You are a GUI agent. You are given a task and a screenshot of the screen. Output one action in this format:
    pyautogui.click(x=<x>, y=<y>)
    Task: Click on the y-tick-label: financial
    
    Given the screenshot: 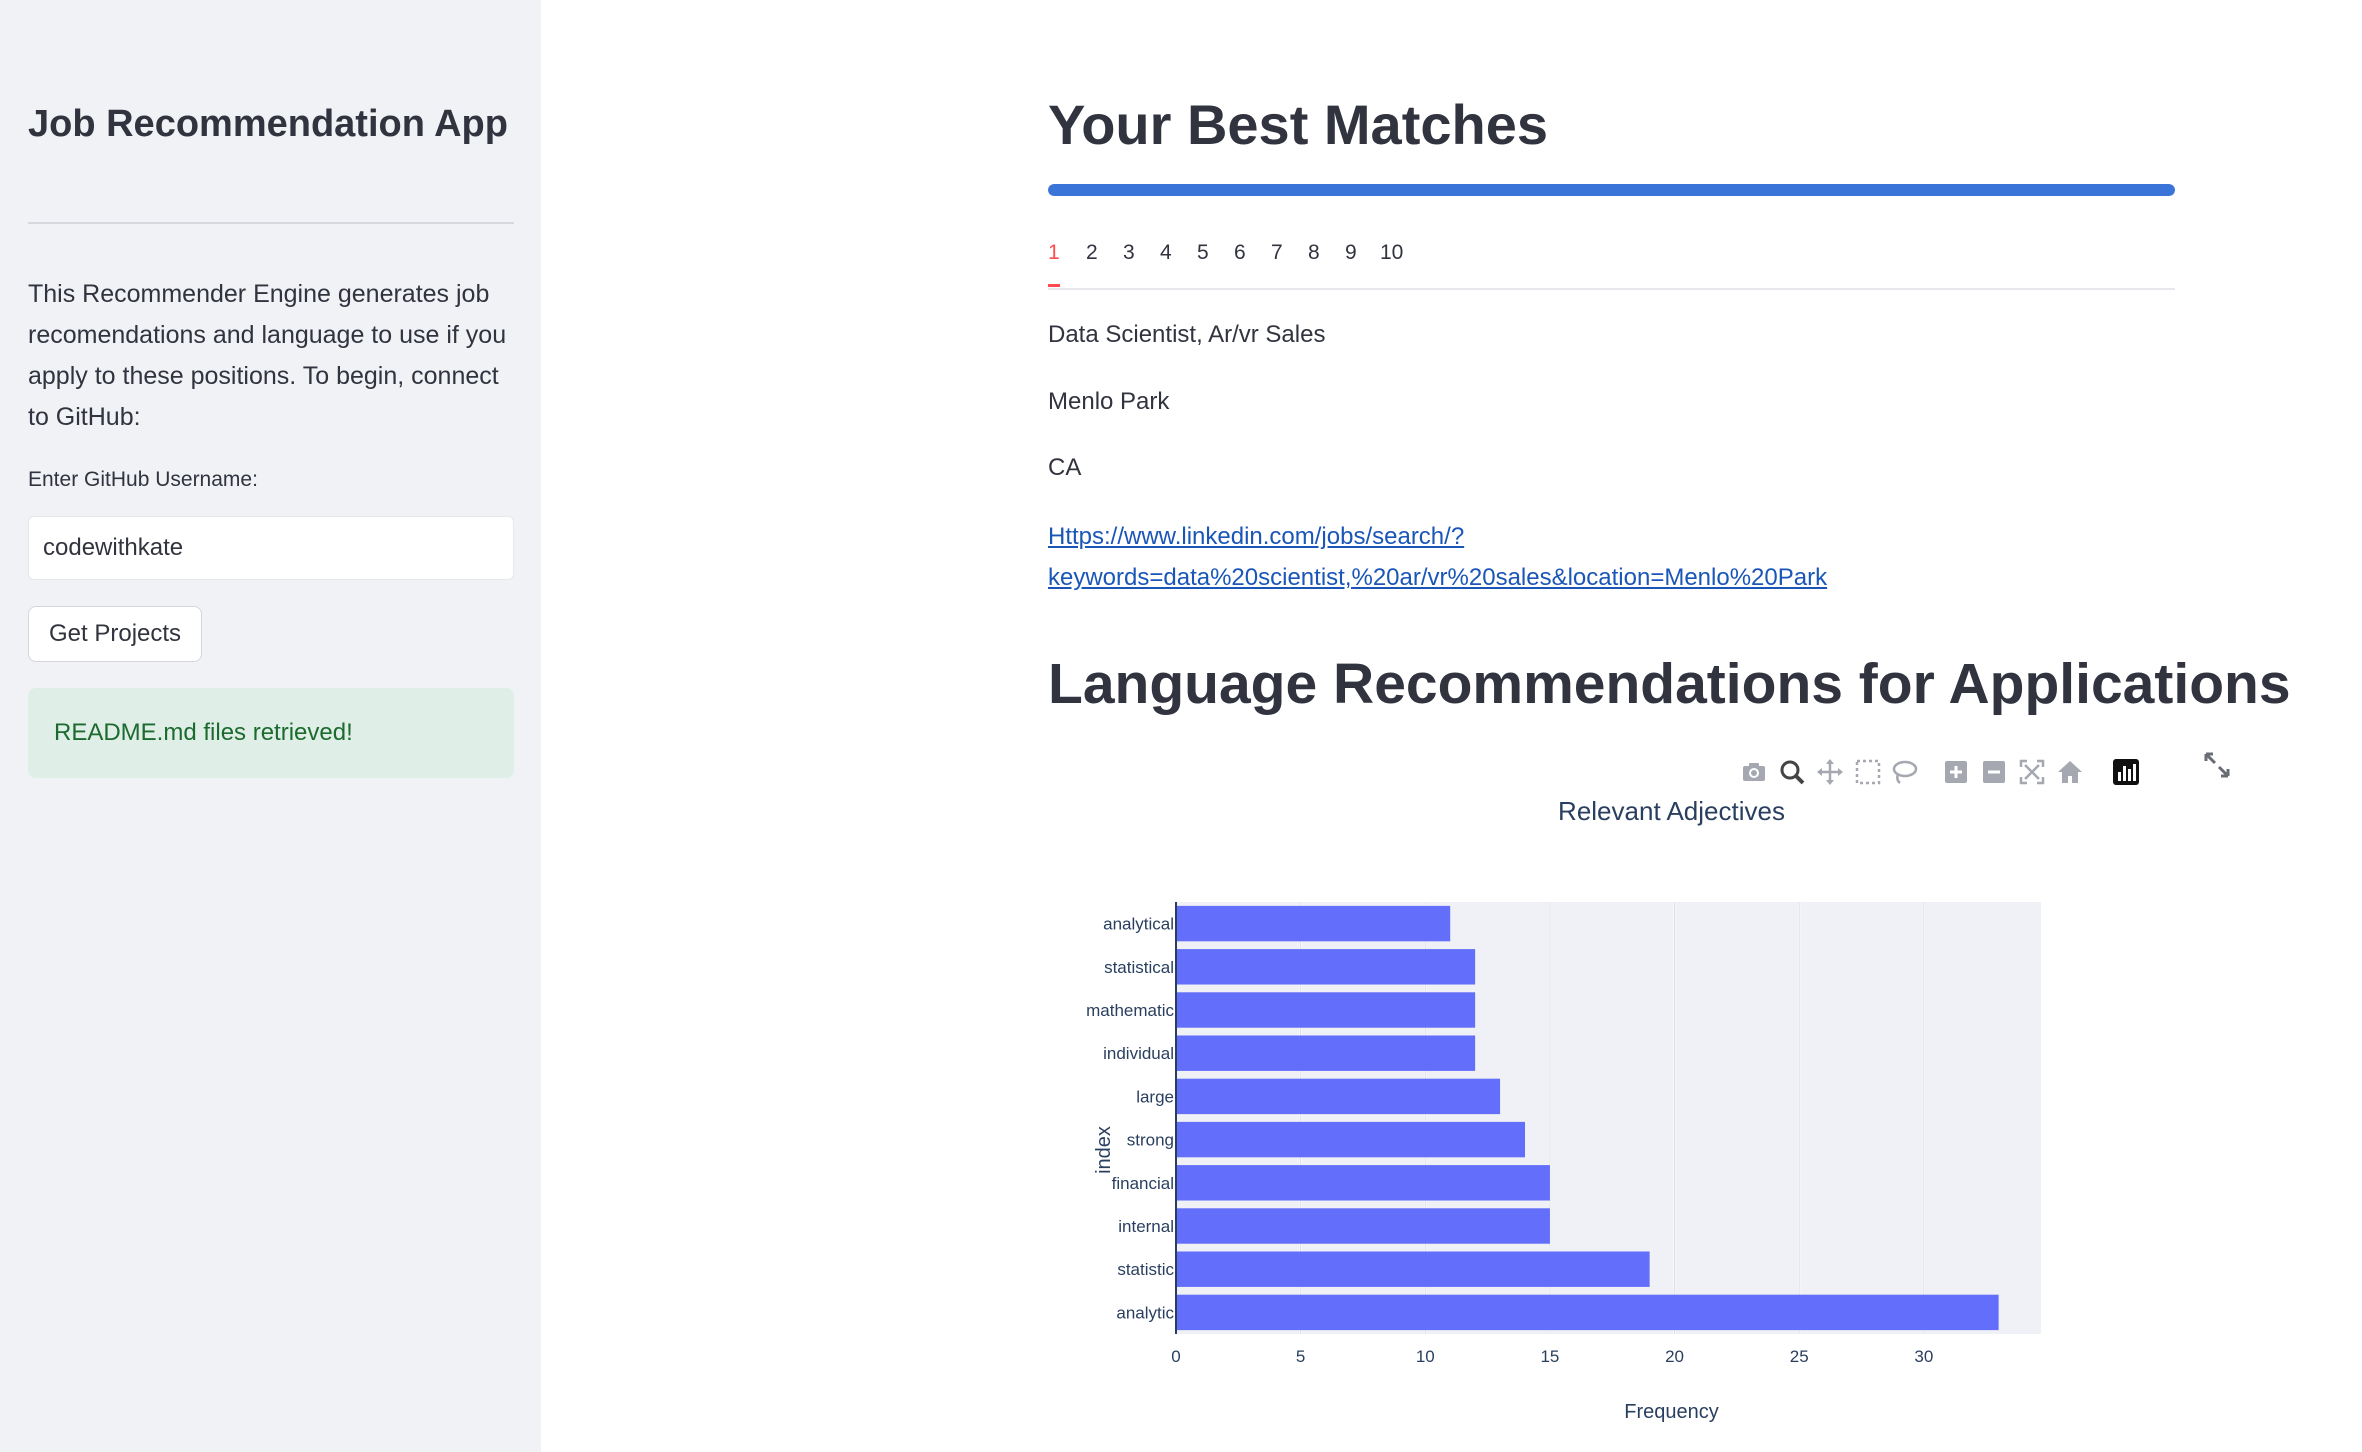 What is the action you would take?
    pyautogui.click(x=1143, y=1183)
    